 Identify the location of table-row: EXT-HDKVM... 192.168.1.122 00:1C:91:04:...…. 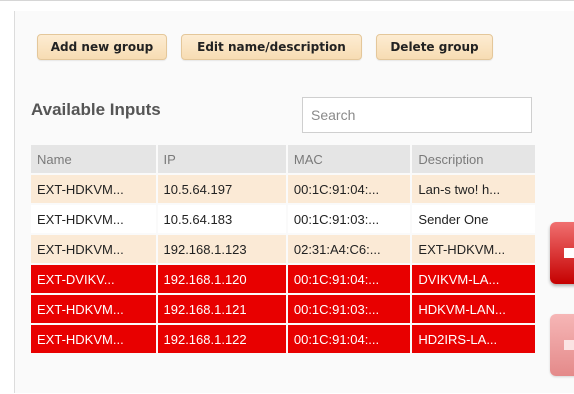
(283, 339).